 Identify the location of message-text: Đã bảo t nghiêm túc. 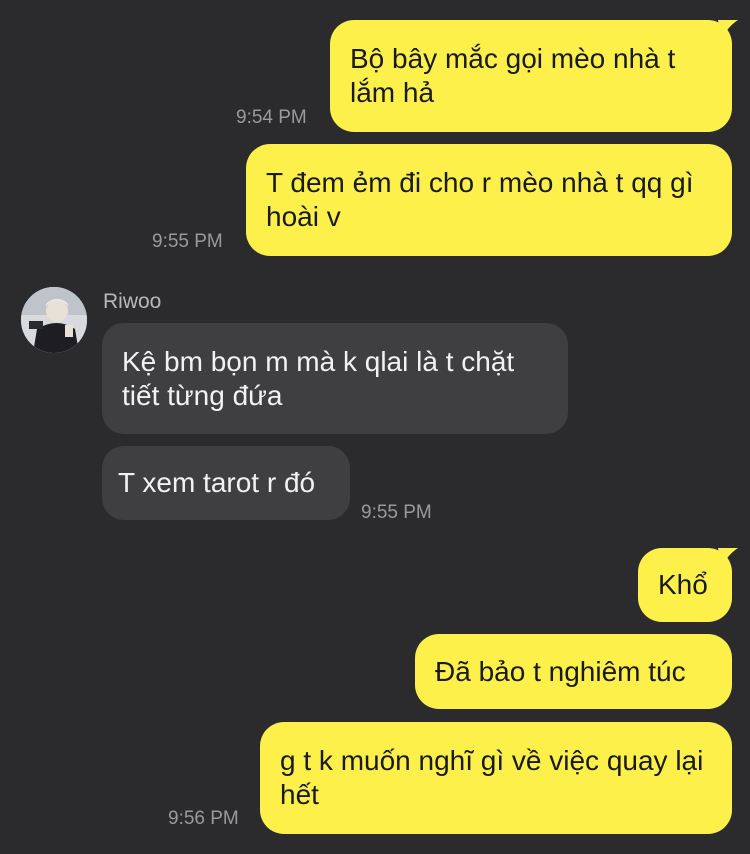
(560, 671).